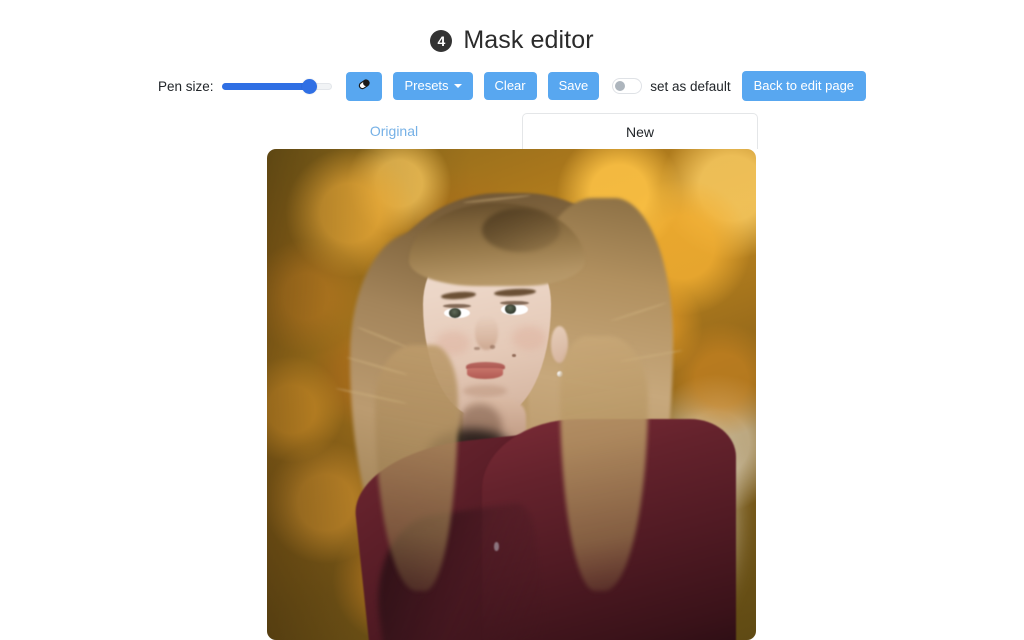 This screenshot has width=1024, height=640. I want to click on set-as-default-label: set as default, so click(690, 86).